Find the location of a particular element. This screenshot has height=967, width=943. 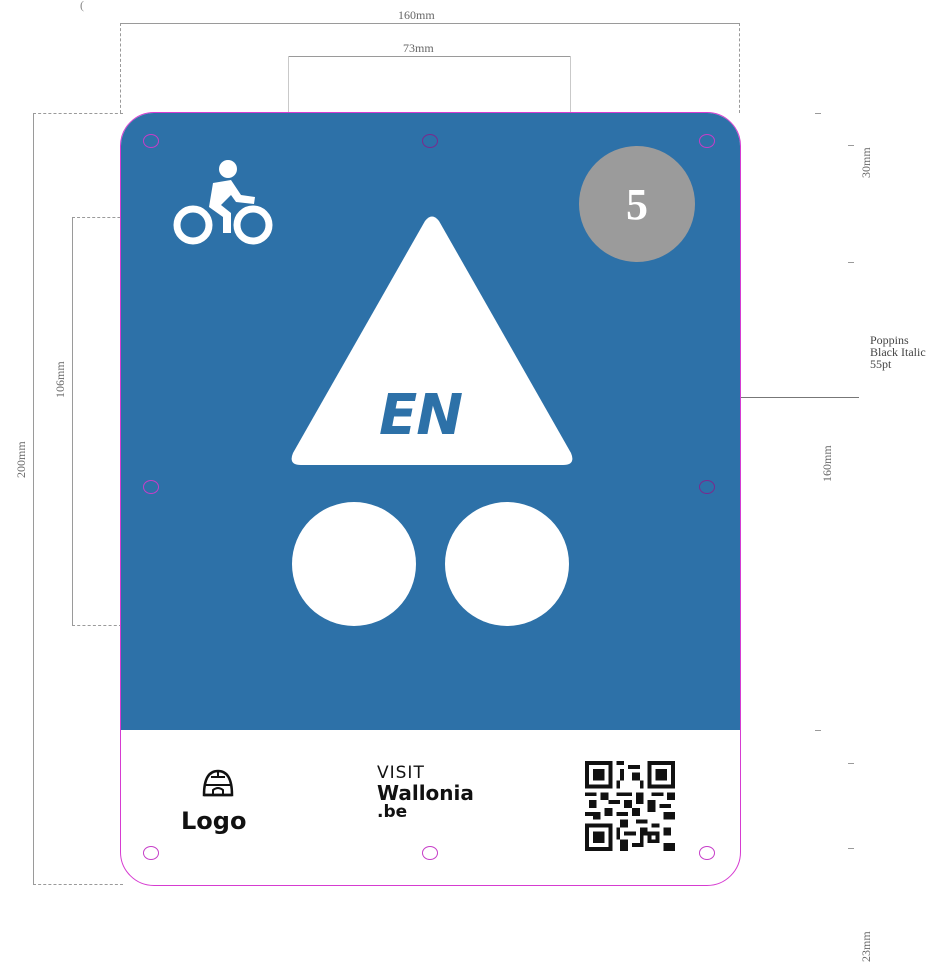

tick-r4 is located at coordinates (818, 730).